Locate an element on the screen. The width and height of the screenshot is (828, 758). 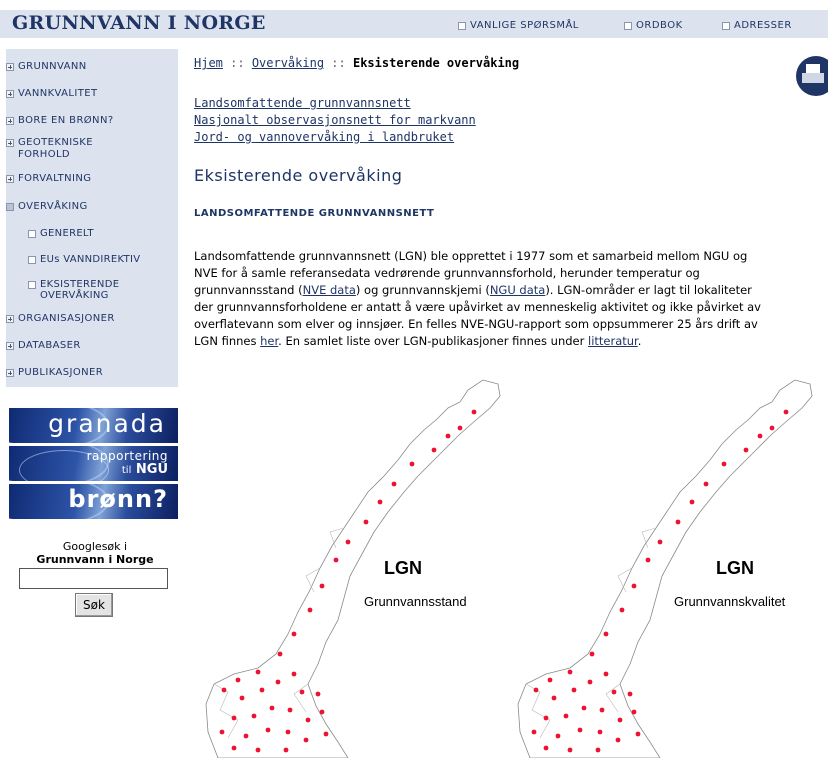
search-button: Søk is located at coordinates (94, 605).